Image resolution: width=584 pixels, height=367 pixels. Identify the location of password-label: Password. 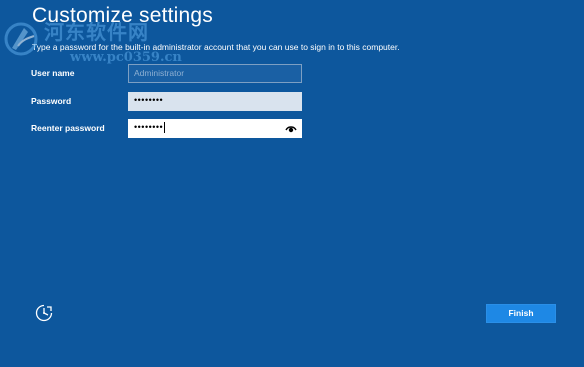
(51, 101).